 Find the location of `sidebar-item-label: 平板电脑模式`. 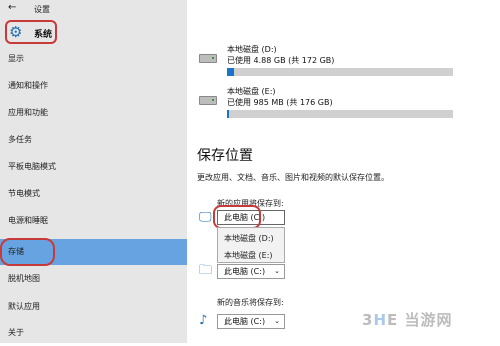

sidebar-item-label: 平板电脑模式 is located at coordinates (32, 166).